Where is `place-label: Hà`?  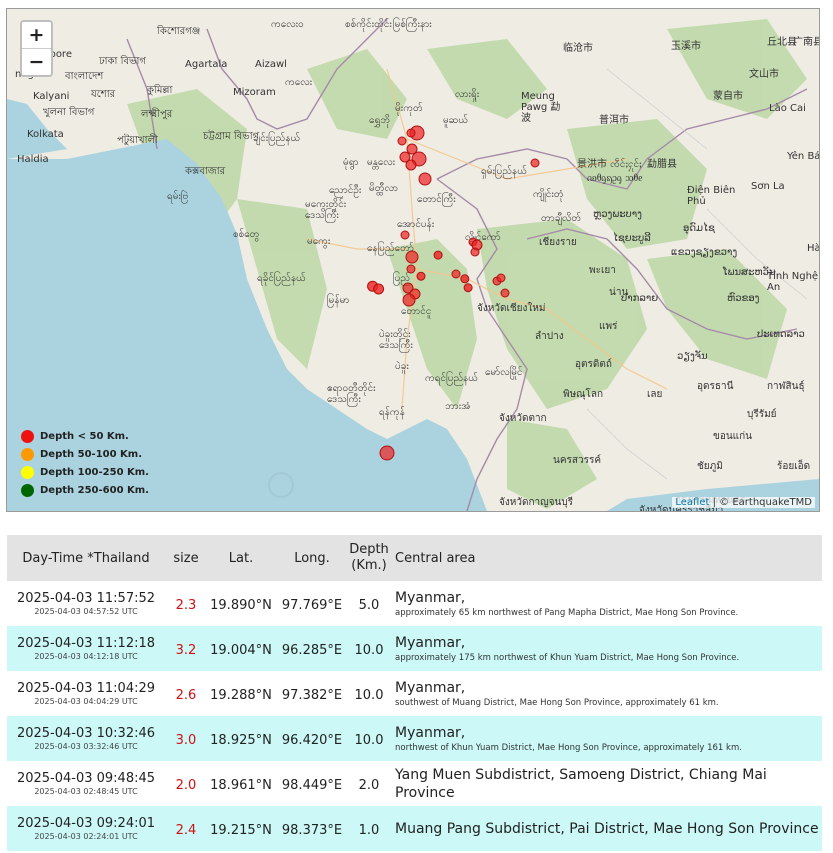
place-label: Hà is located at coordinates (813, 248).